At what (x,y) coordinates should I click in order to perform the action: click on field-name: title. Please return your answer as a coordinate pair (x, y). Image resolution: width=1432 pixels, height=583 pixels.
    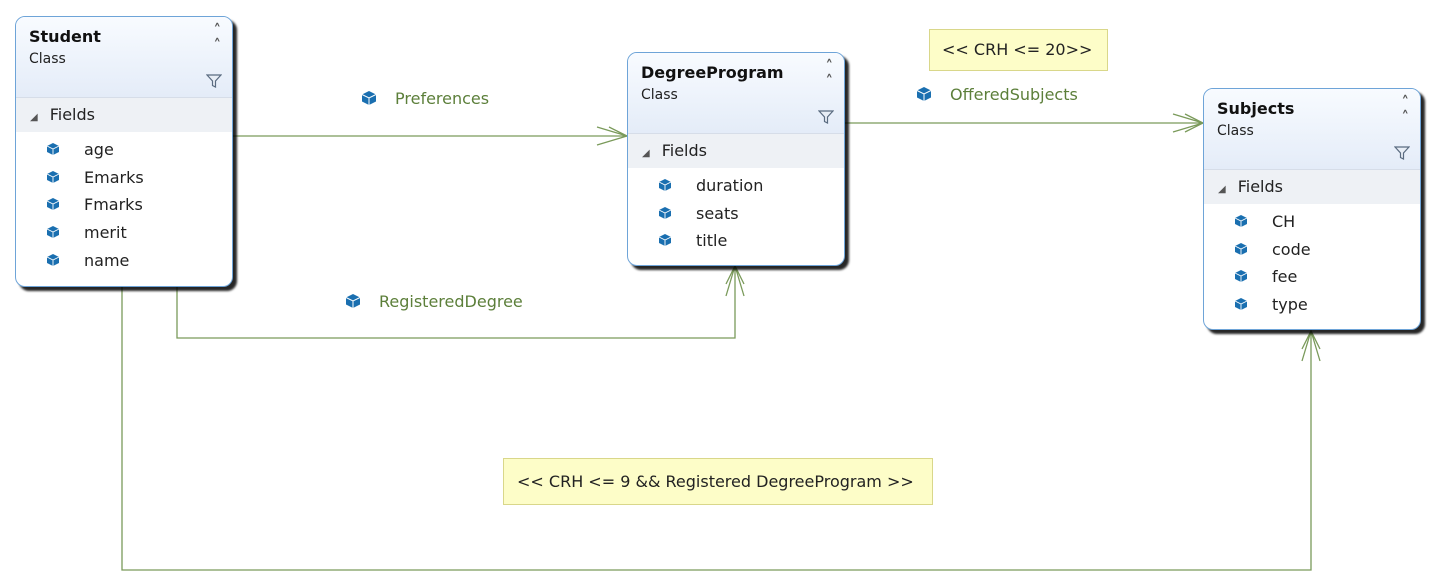
    Looking at the image, I should click on (712, 241).